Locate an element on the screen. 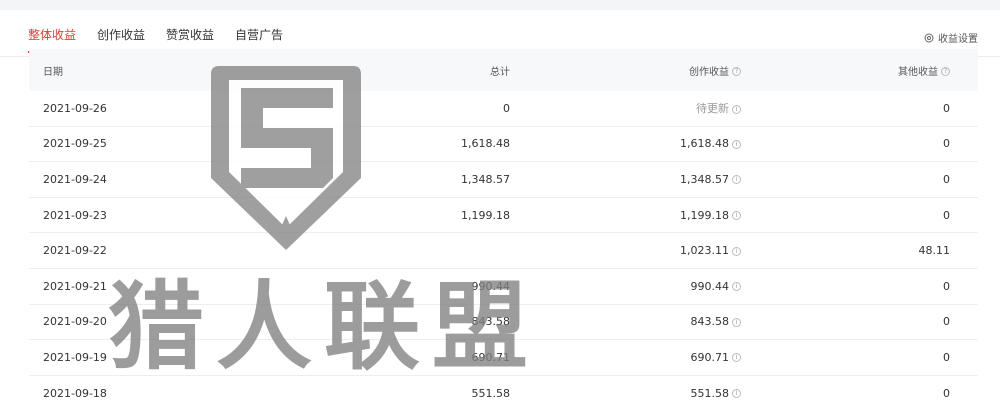  shield-logo-watermark-icon is located at coordinates (286, 158).